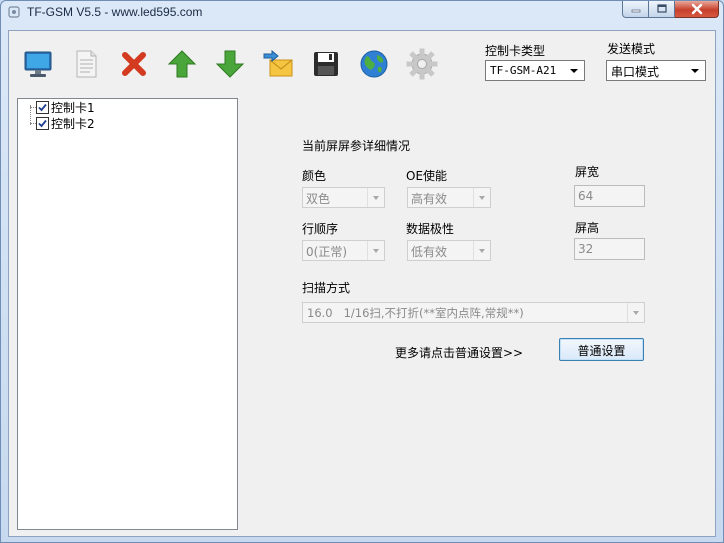 Image resolution: width=724 pixels, height=543 pixels. What do you see at coordinates (609, 196) in the screenshot?
I see `width-field: 64` at bounding box center [609, 196].